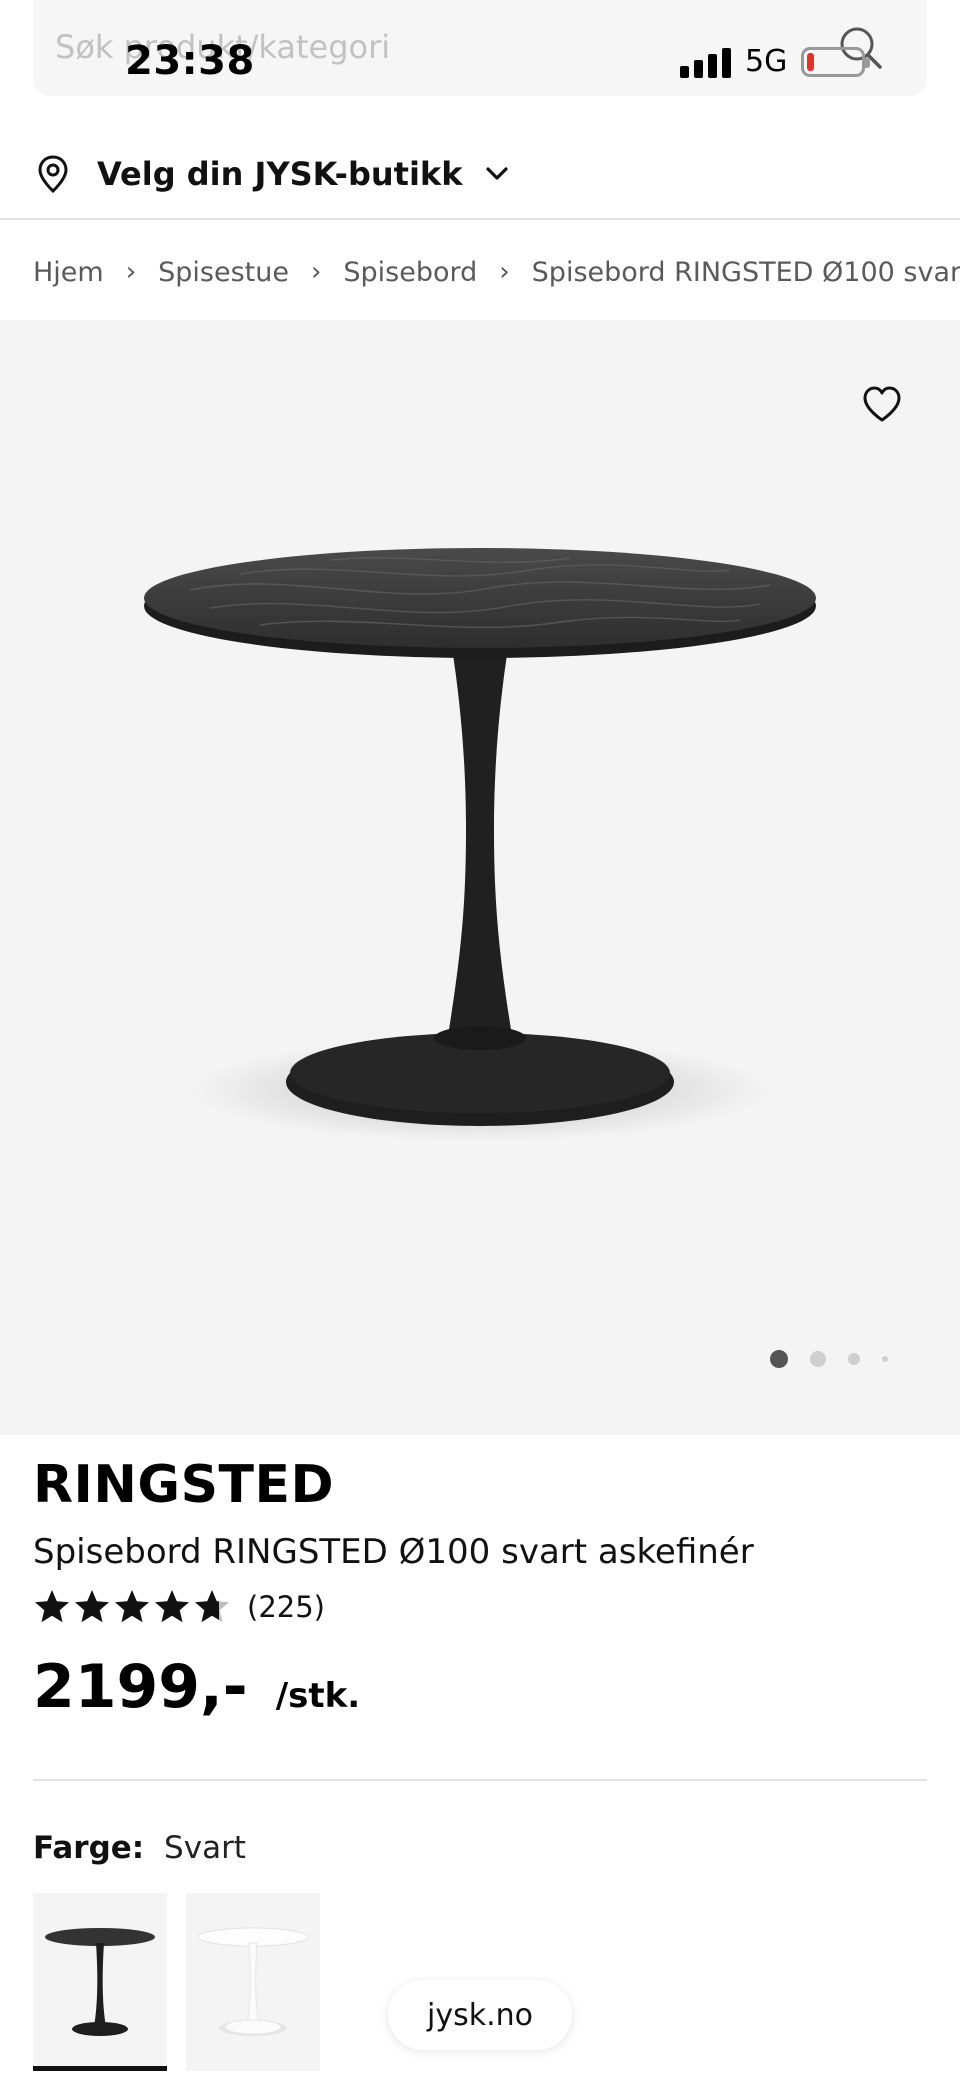 The height and width of the screenshot is (2081, 960). I want to click on location-pin-icon, so click(53, 174).